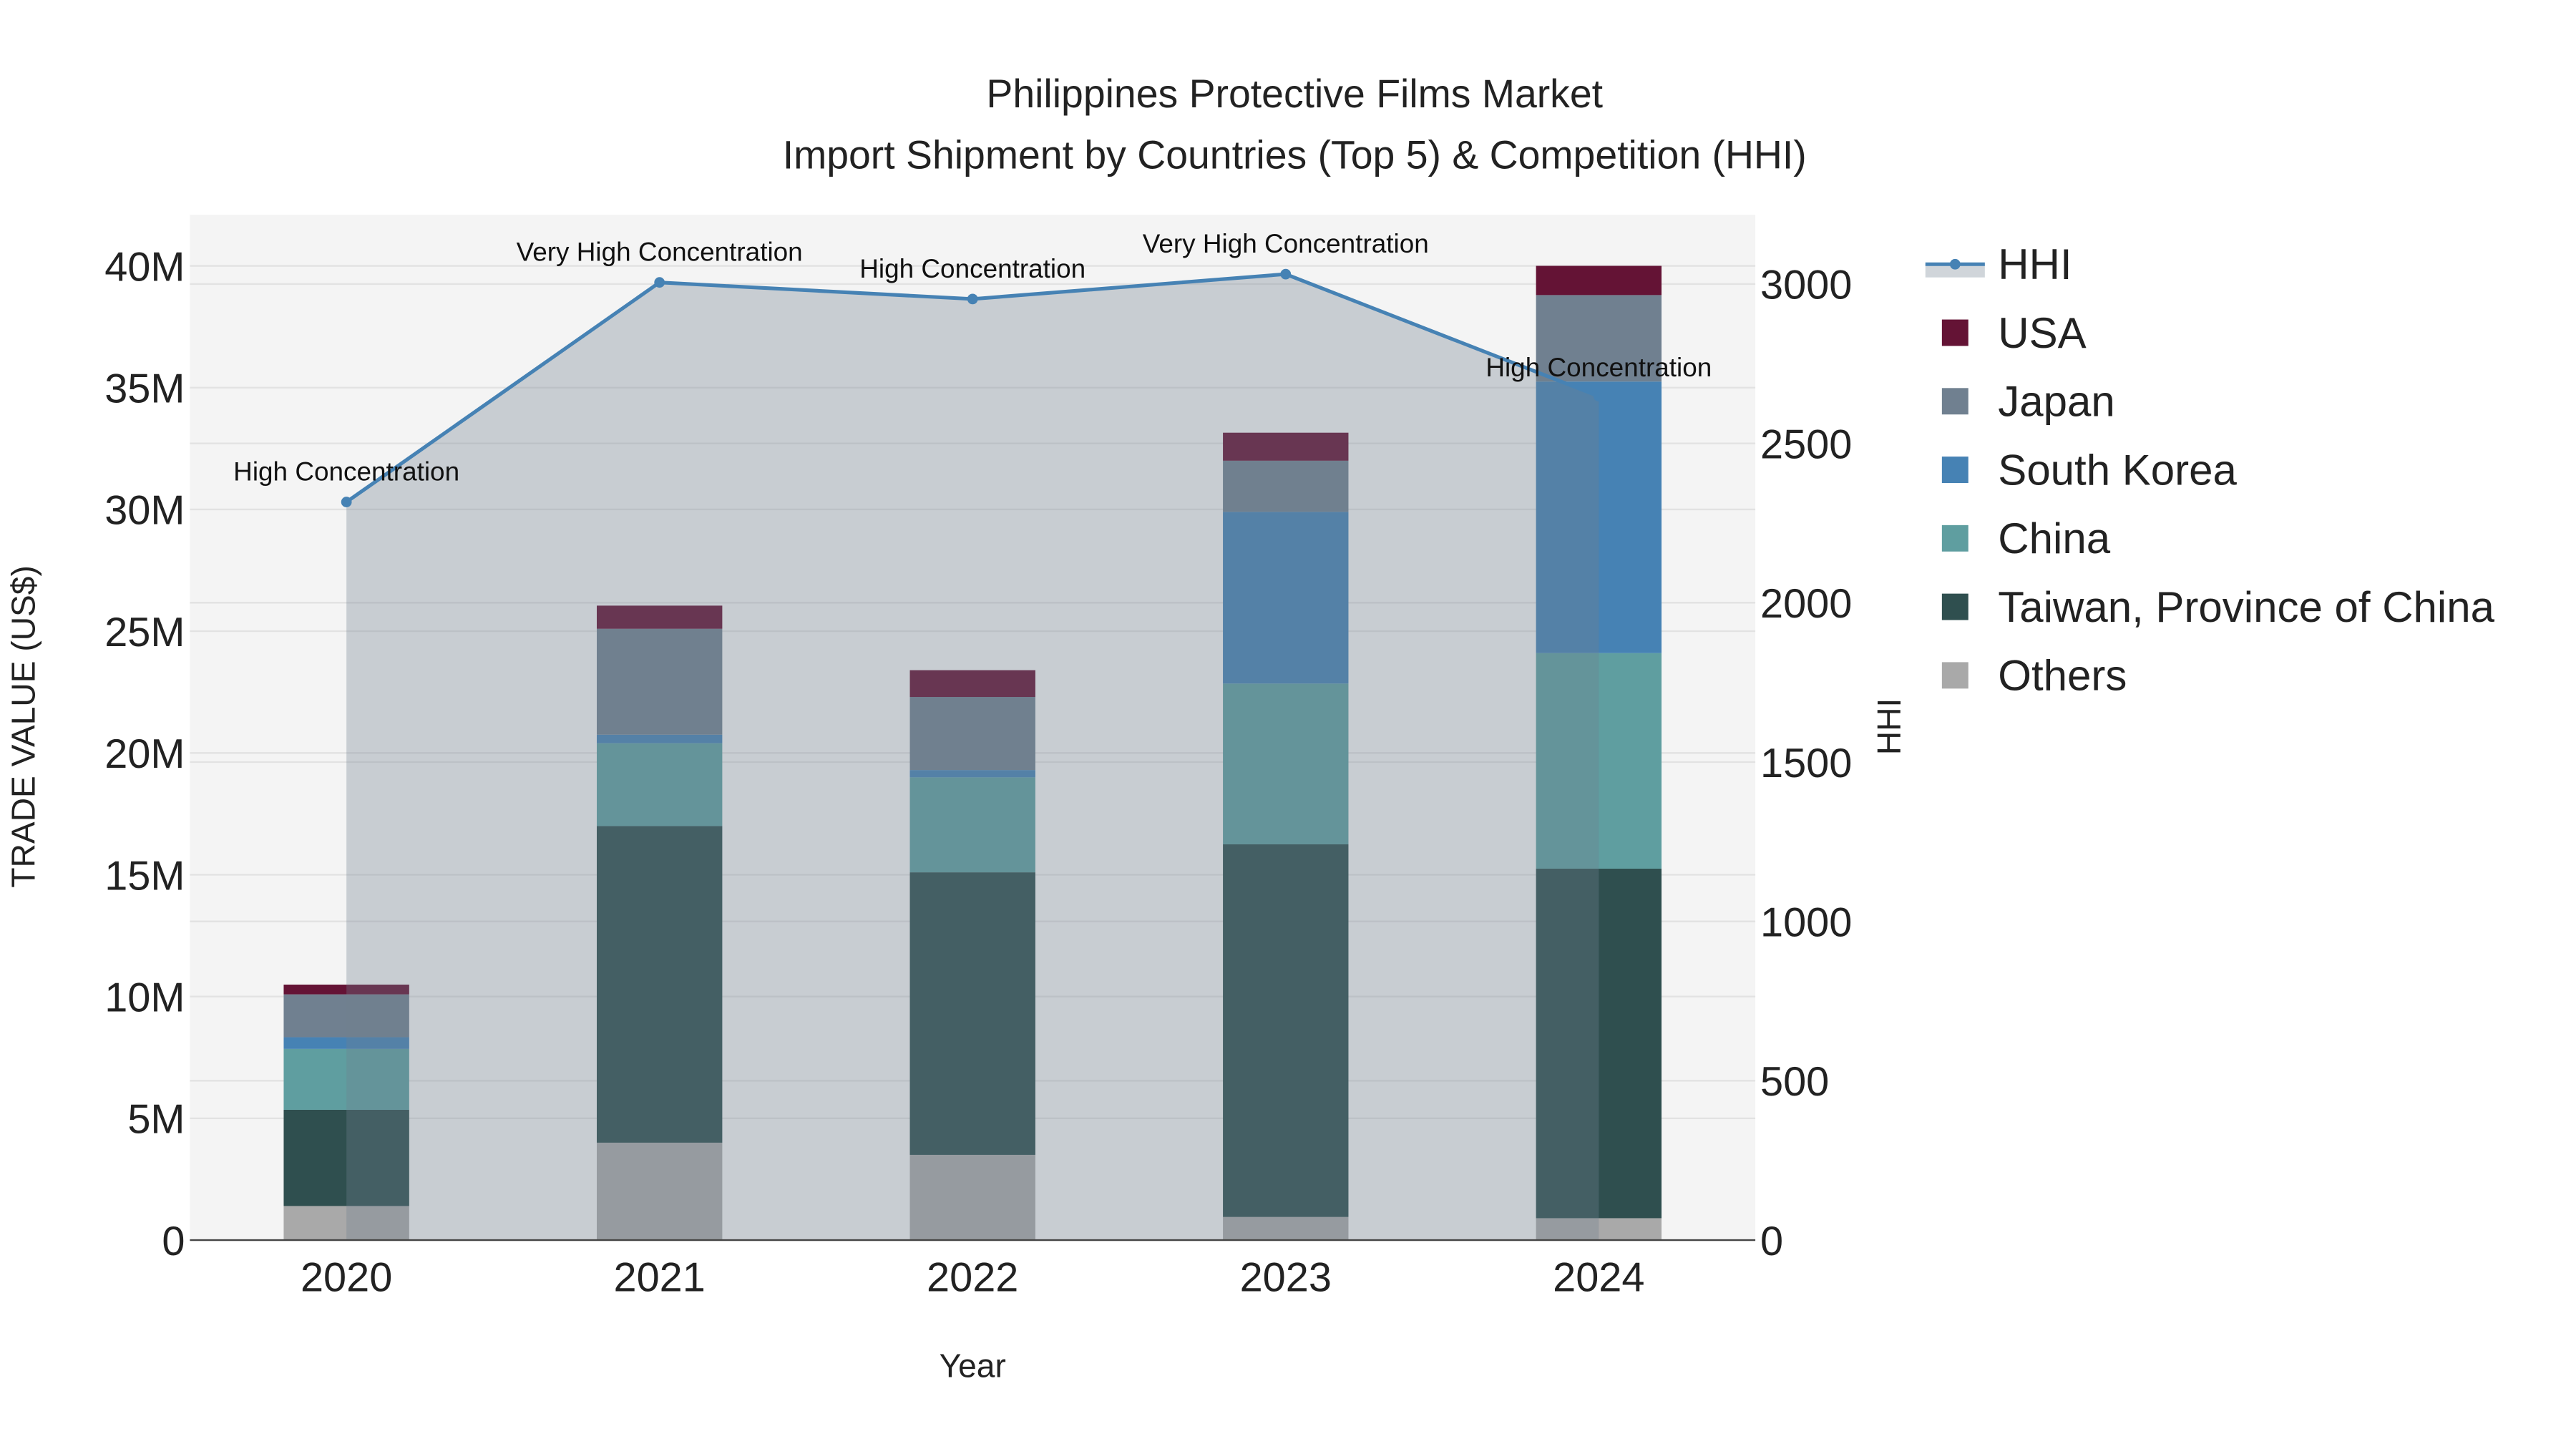 This screenshot has height=1449, width=2576. I want to click on legend-label: USA, so click(2042, 333).